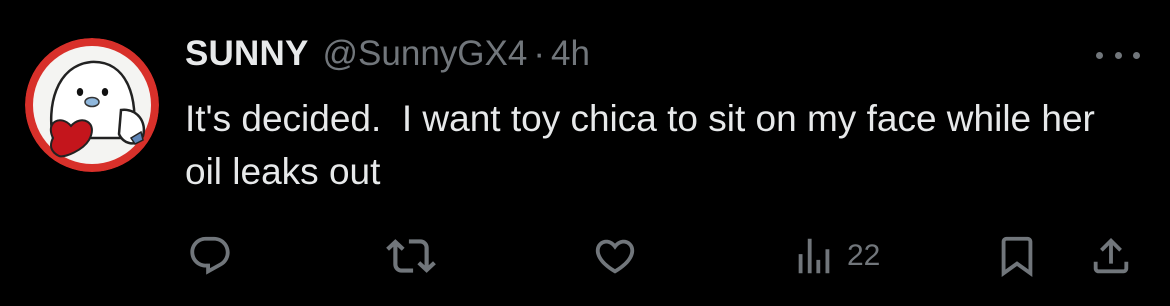 The height and width of the screenshot is (306, 1170). I want to click on more-options-icon, so click(1118, 55).